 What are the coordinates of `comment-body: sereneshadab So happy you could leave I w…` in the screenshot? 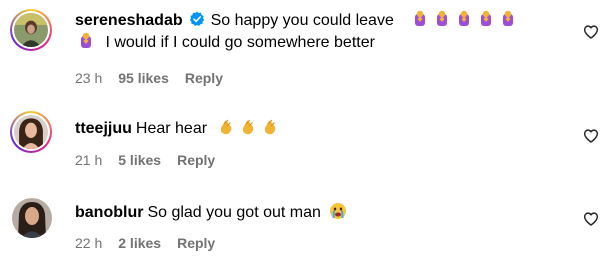 It's located at (322, 32).